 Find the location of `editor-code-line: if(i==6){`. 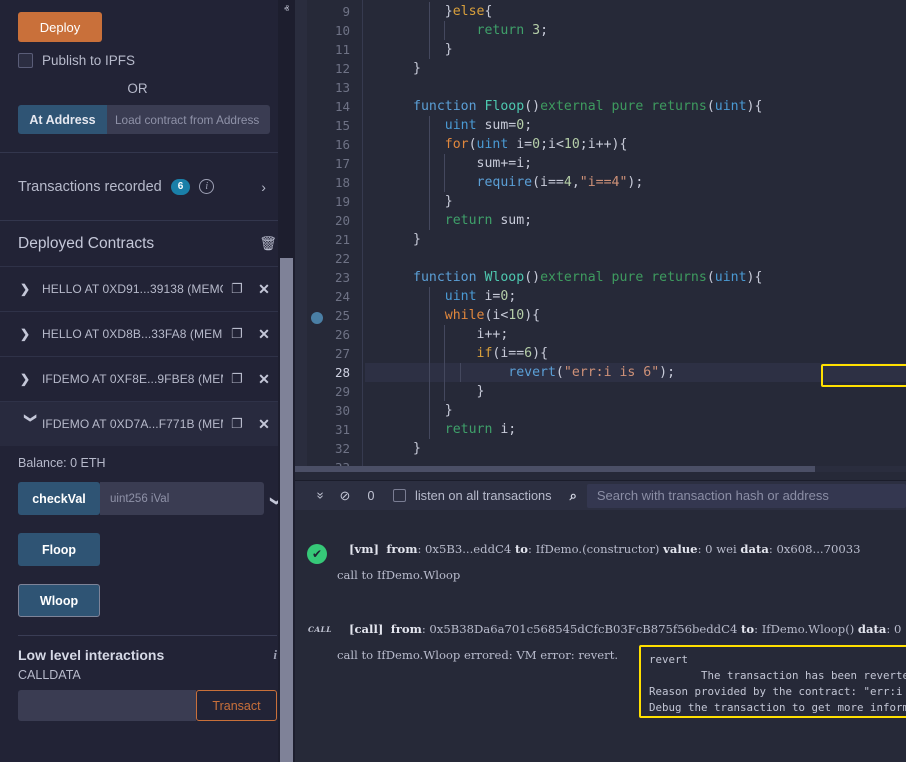

editor-code-line: if(i==6){ is located at coordinates (635, 353).